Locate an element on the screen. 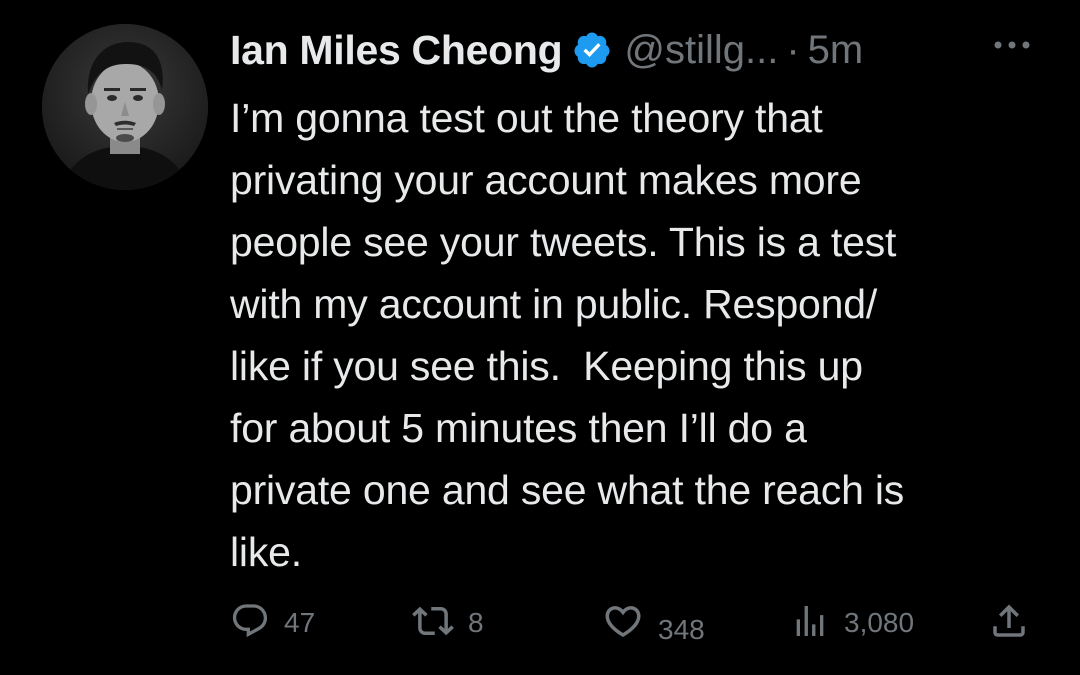 This screenshot has height=675, width=1080. more-options-icon is located at coordinates (1012, 45).